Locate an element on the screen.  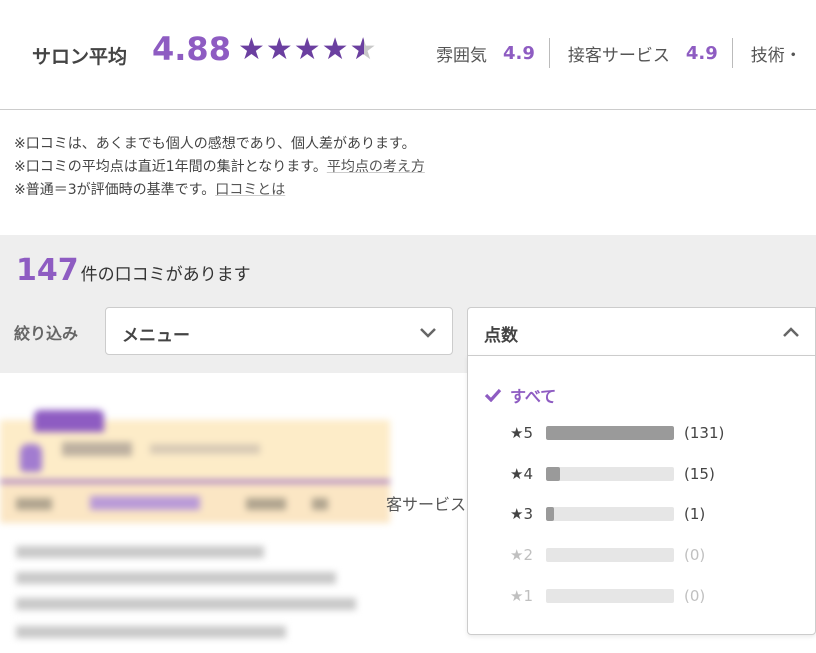
score-option-count: (131) is located at coordinates (704, 433).